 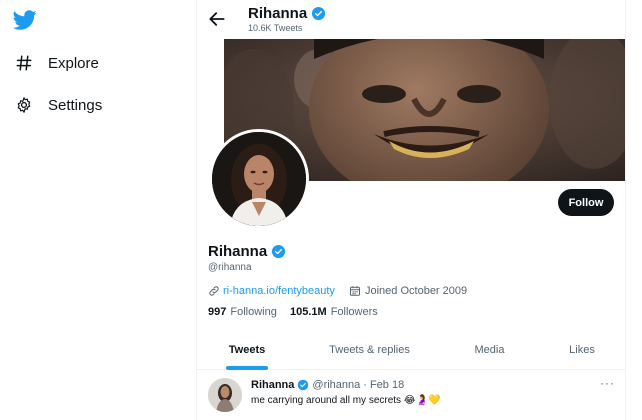 What do you see at coordinates (272, 385) in the screenshot?
I see `tweet-author-name: Rihanna` at bounding box center [272, 385].